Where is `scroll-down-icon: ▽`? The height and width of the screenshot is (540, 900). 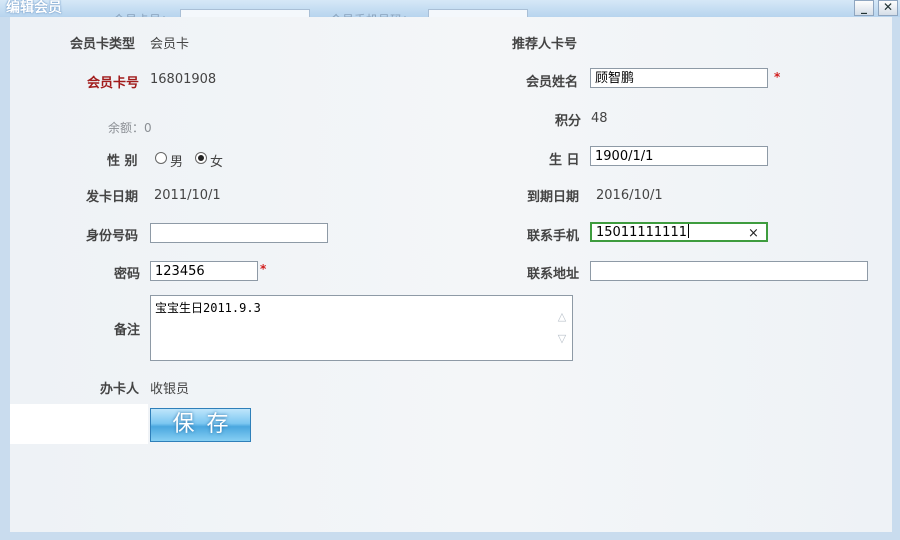 scroll-down-icon: ▽ is located at coordinates (562, 339).